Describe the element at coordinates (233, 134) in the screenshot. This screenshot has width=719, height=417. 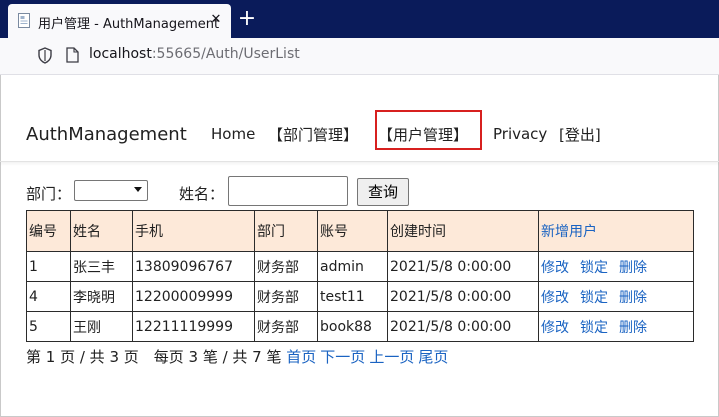
I see `nav-home: Home` at that location.